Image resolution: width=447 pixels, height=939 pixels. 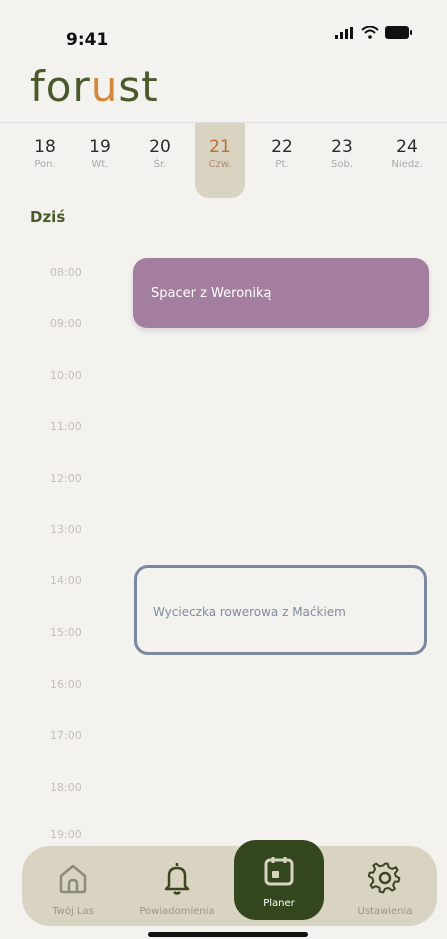 What do you see at coordinates (66, 834) in the screenshot?
I see `hour-label: 19:00` at bounding box center [66, 834].